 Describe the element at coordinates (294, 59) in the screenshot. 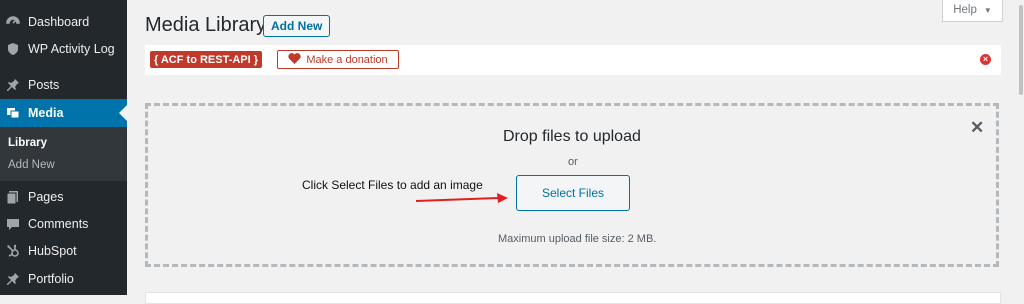

I see `heart-icon` at that location.